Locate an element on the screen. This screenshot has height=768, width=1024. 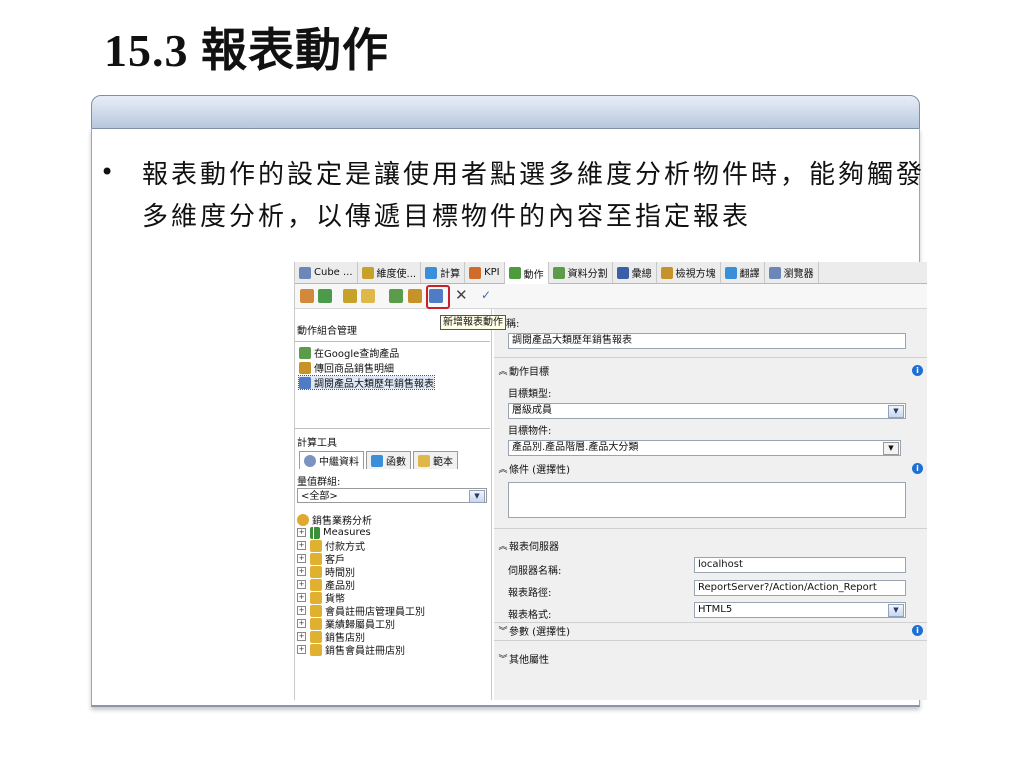
target-type-label: 目標類型: is located at coordinates (530, 394).